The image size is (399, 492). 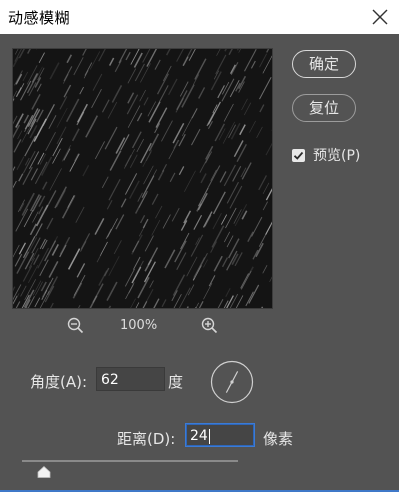 I want to click on zoom-out-icon, so click(x=75, y=325).